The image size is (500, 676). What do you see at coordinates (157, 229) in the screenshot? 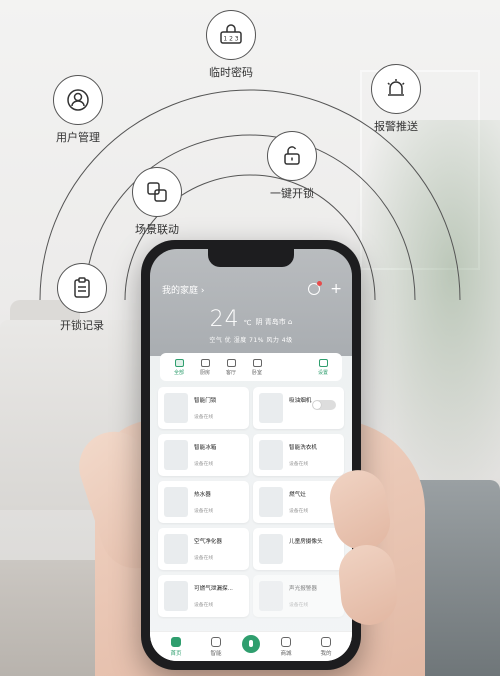
I see `feature-label: 场景联动` at bounding box center [157, 229].